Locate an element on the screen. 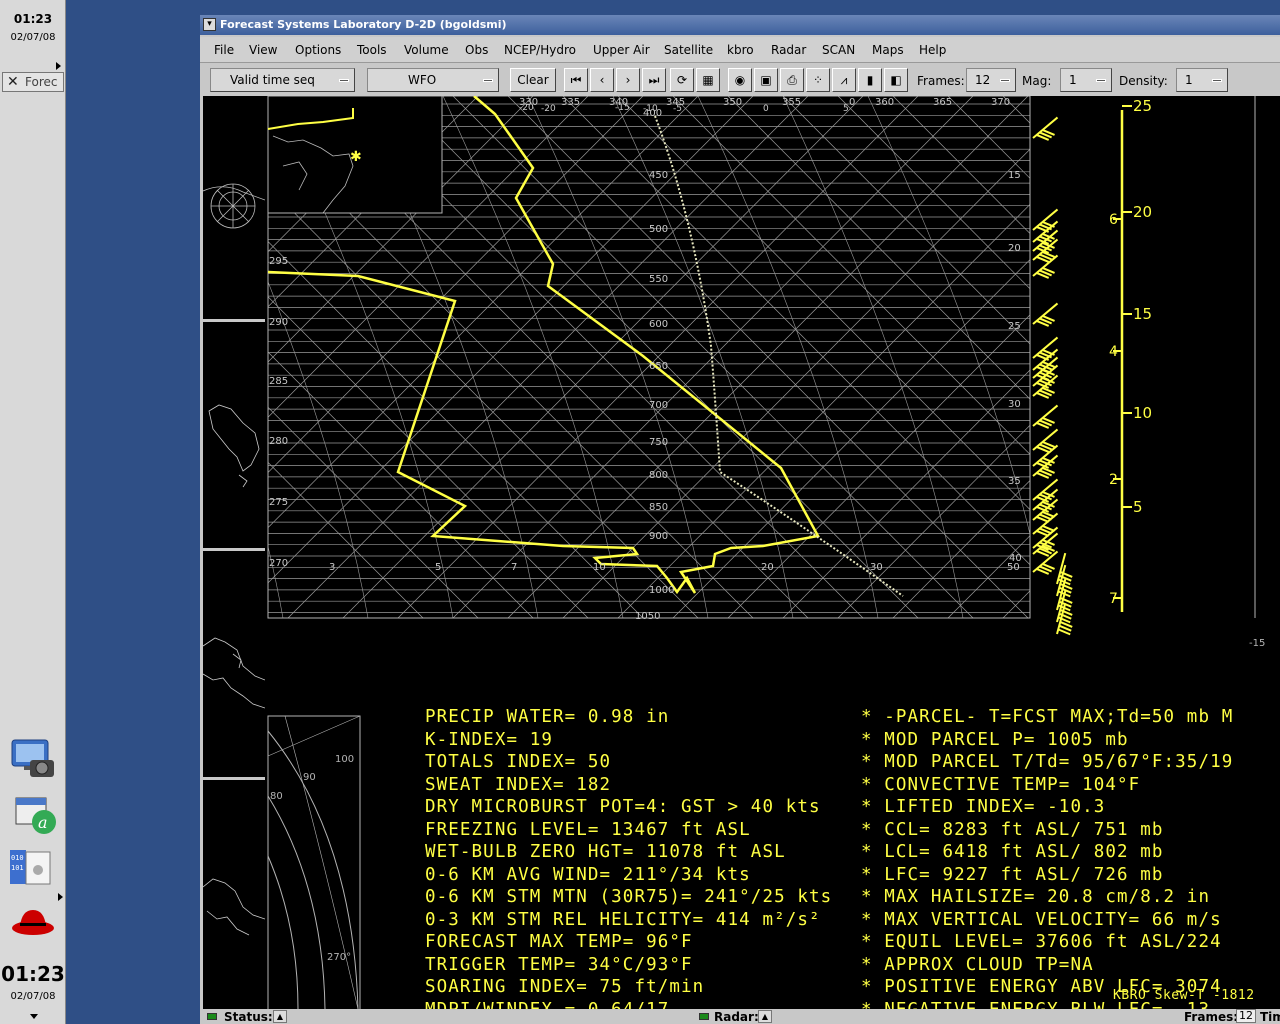 This screenshot has width=1280, height=1024. redhat-menu-icon is located at coordinates (33, 921).